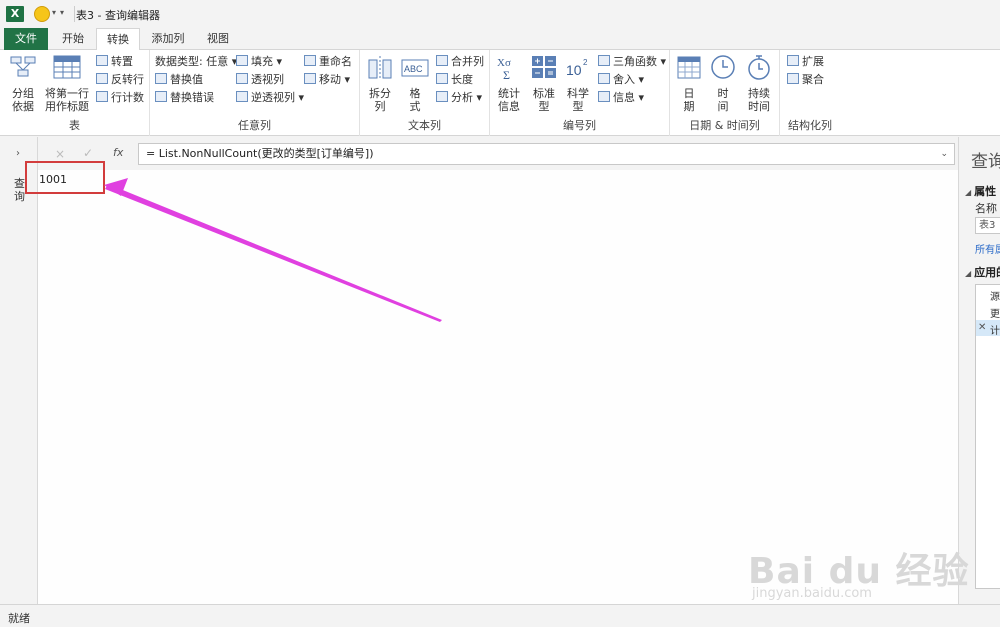  I want to click on count-rows-label: 行计数, so click(127, 97).